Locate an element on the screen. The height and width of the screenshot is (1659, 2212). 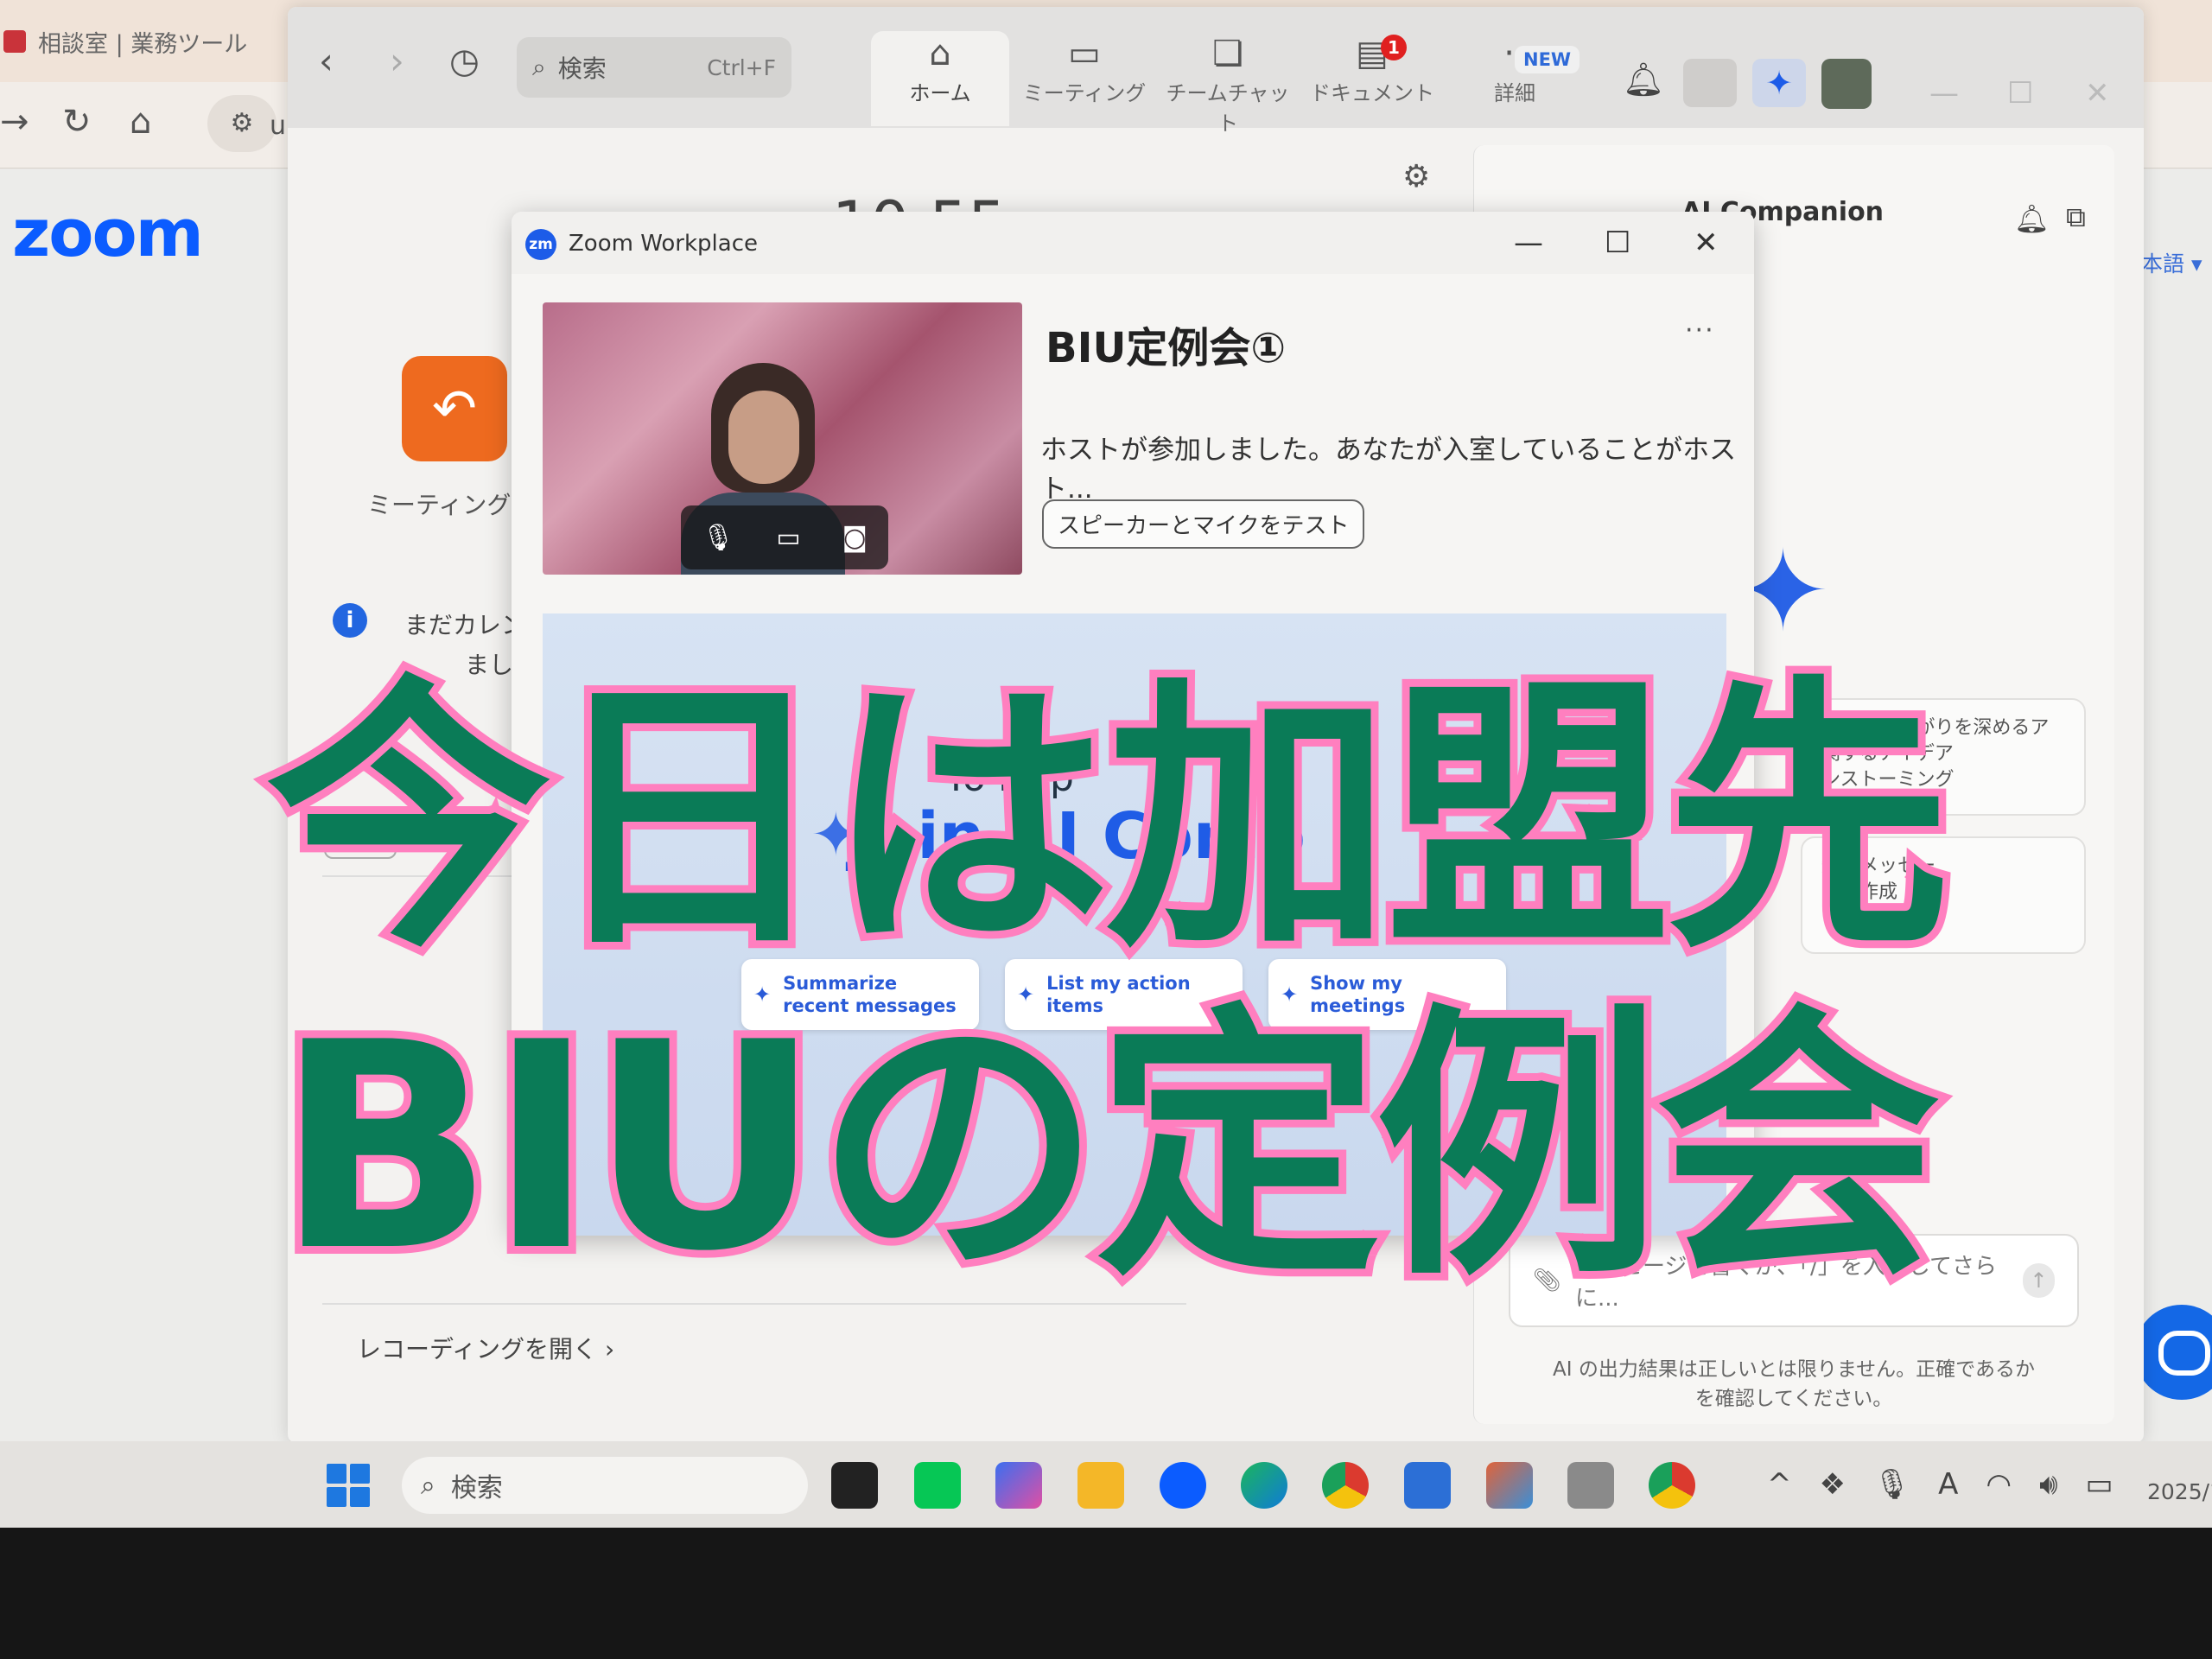
windows-start-icon is located at coordinates (348, 1485).